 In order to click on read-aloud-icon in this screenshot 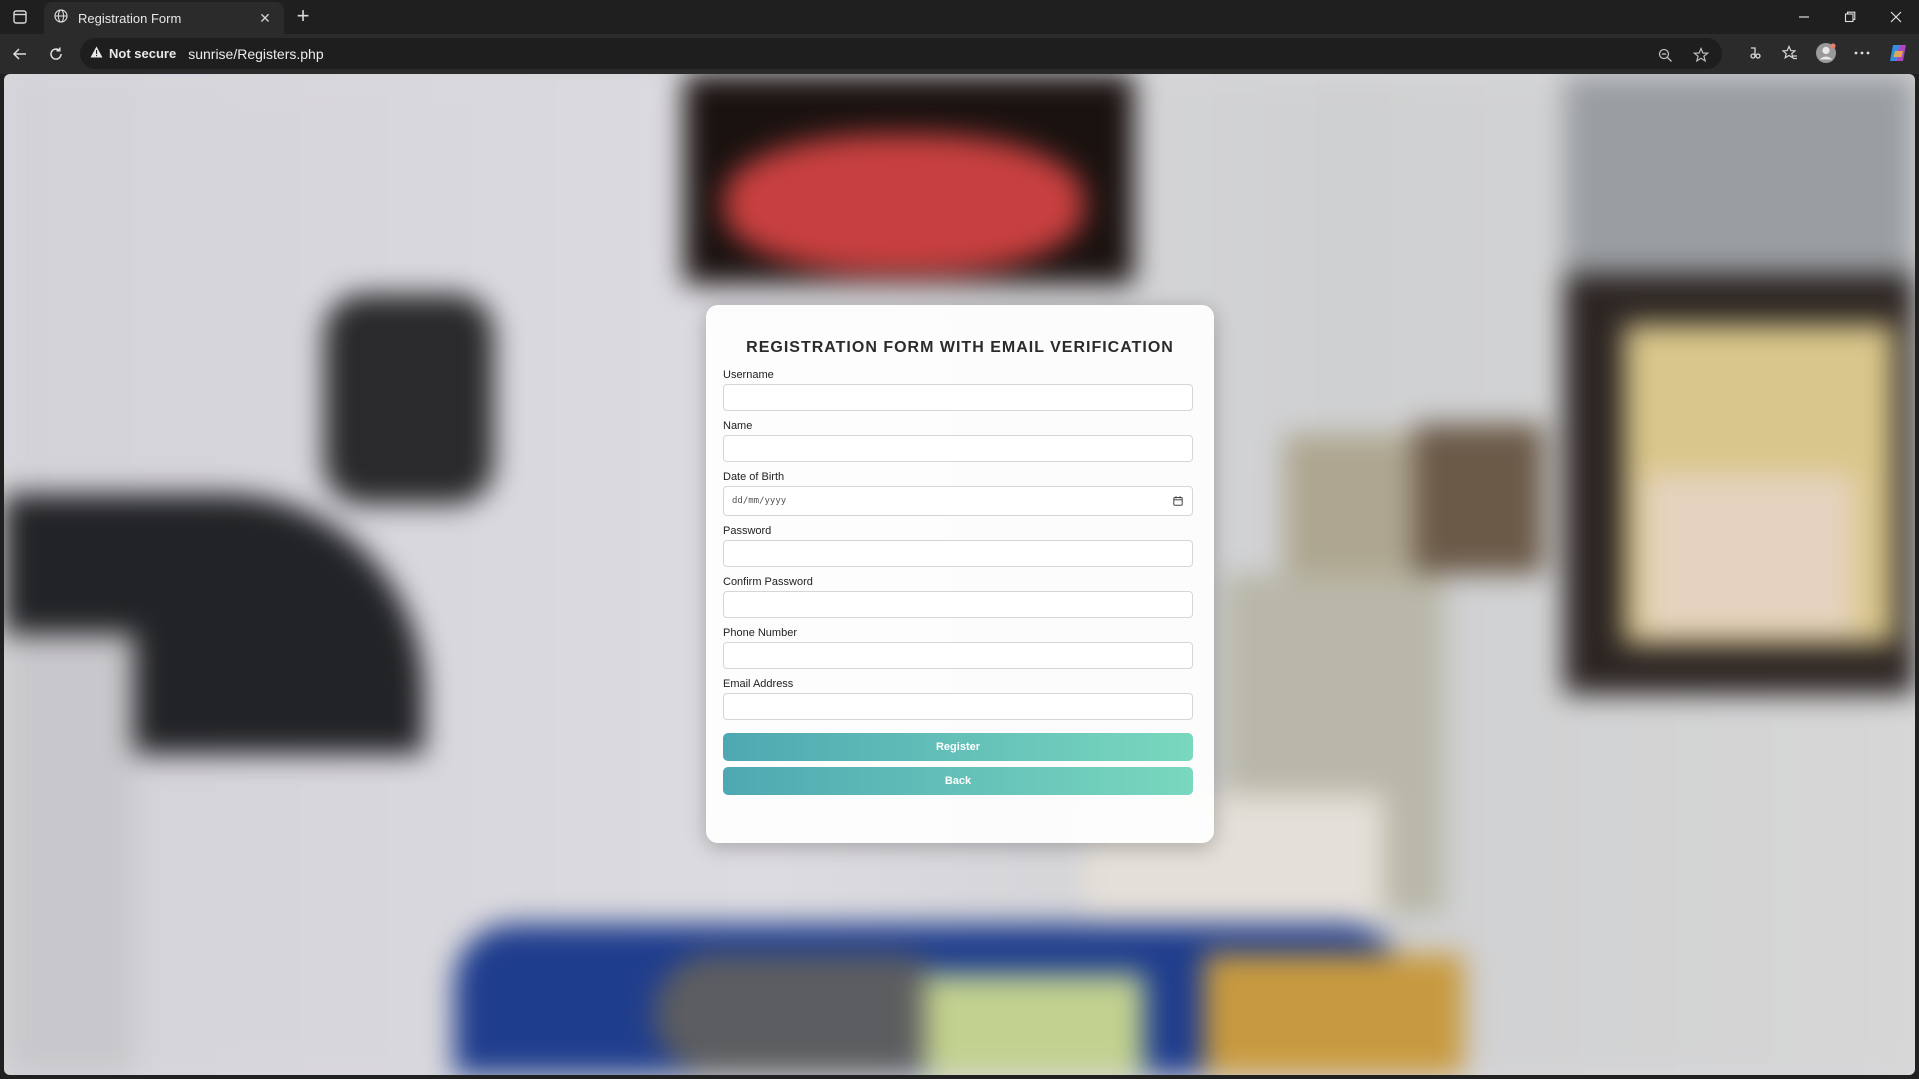, I will do `click(1754, 53)`.